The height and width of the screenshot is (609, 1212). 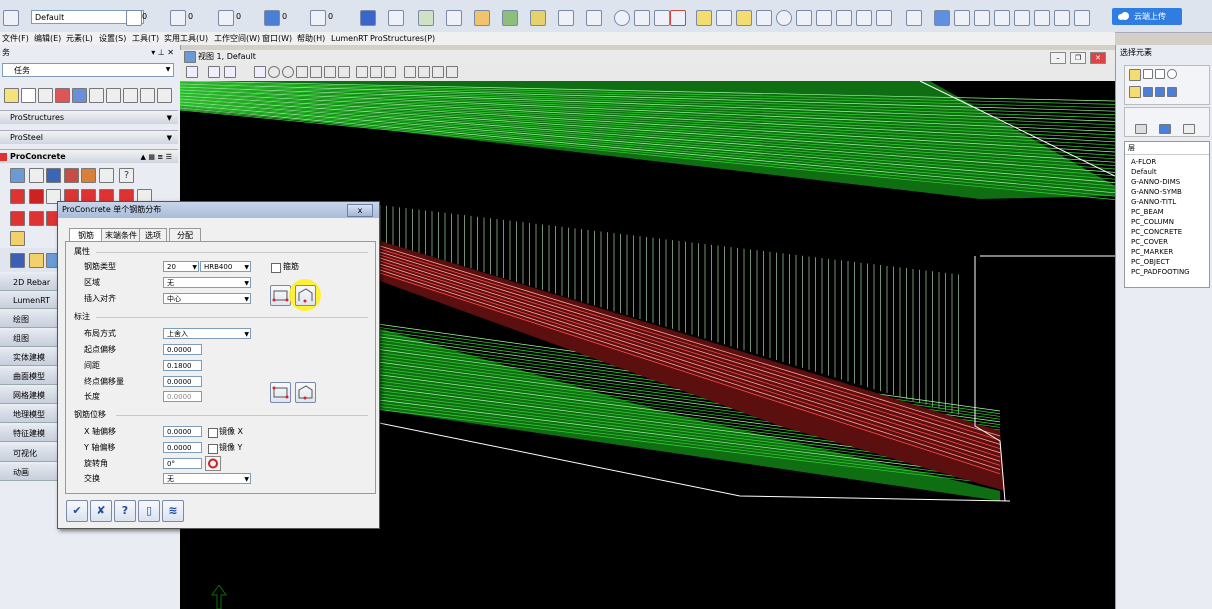 What do you see at coordinates (1147, 212) in the screenshot?
I see `layer-item: PC_BEAM` at bounding box center [1147, 212].